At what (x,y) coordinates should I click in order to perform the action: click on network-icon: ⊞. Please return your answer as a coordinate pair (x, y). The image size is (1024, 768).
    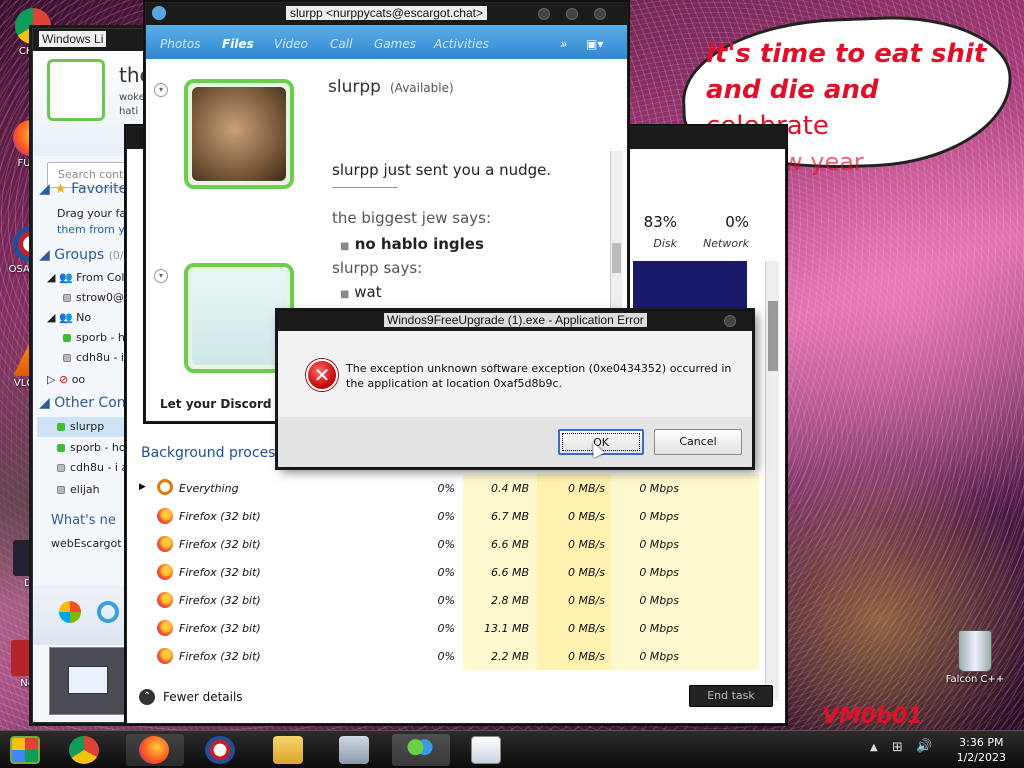
    Looking at the image, I should click on (897, 747).